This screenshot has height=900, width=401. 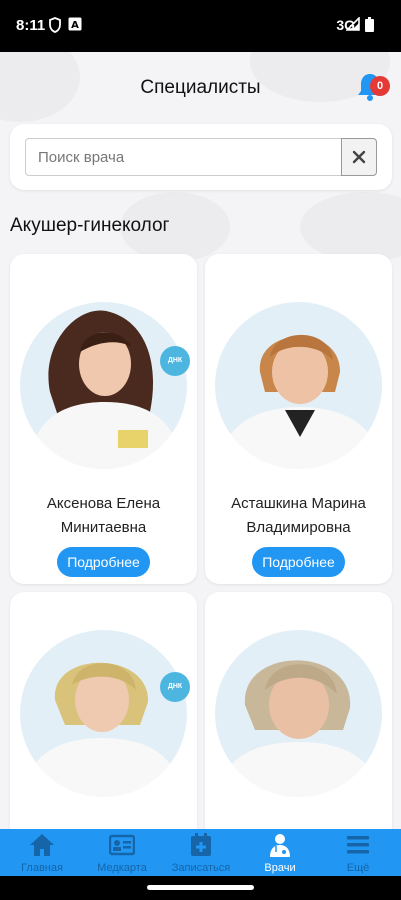 I want to click on specialty-heading: Акушер-гинеколог, so click(x=90, y=225).